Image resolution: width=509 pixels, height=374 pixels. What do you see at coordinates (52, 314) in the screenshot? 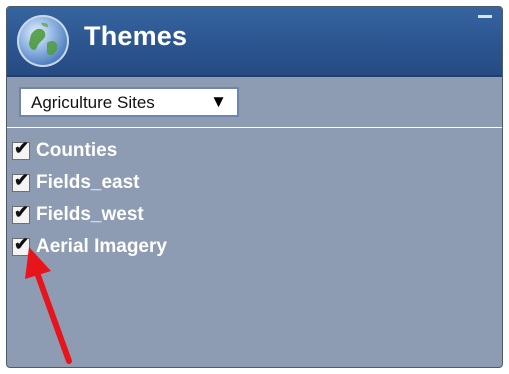
I see `arrow-shaft` at bounding box center [52, 314].